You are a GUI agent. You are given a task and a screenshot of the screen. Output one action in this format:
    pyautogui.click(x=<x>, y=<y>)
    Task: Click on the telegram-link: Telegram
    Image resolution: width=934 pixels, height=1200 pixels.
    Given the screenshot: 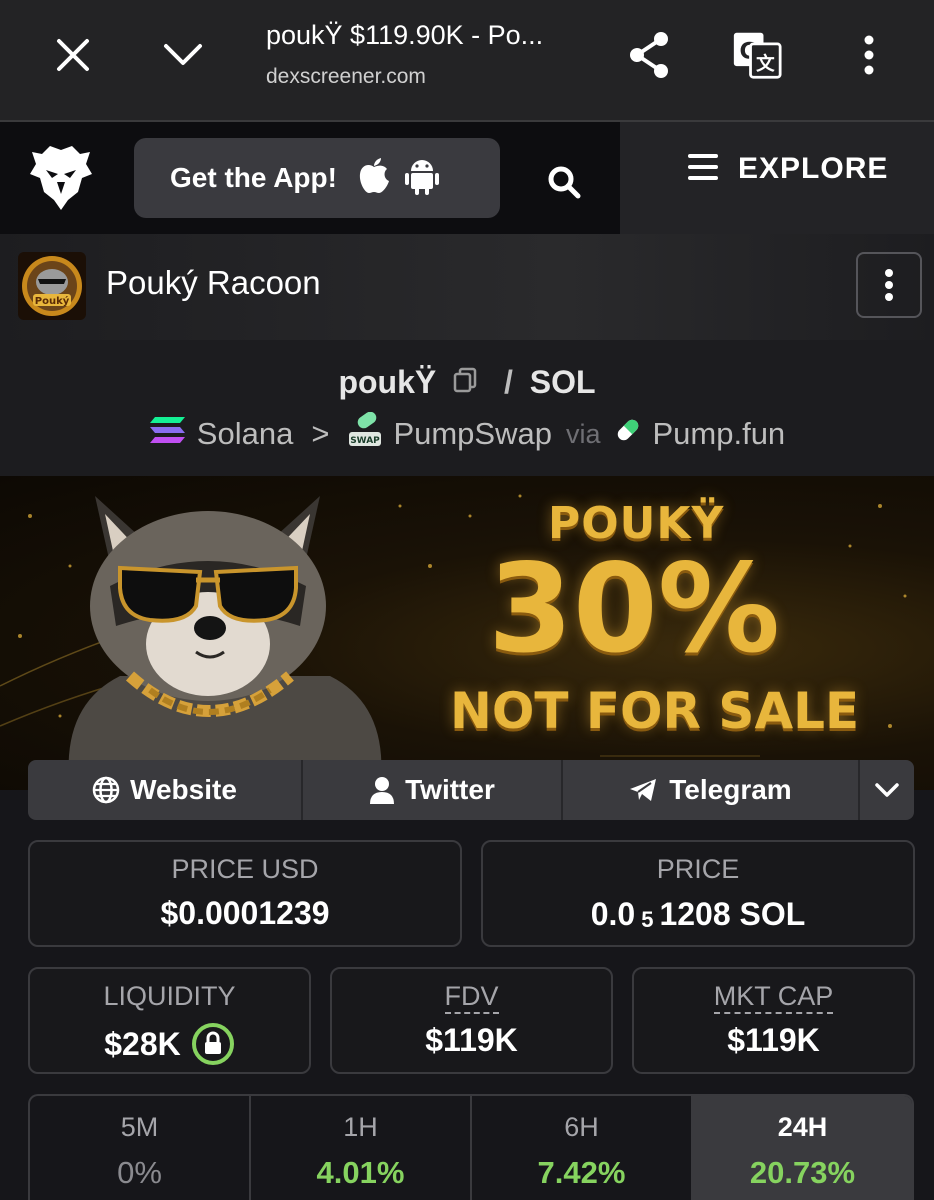 What is the action you would take?
    pyautogui.click(x=711, y=790)
    